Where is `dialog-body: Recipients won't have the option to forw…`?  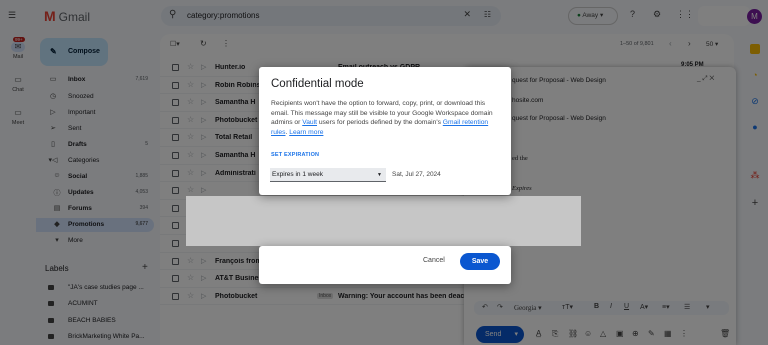 dialog-body: Recipients won't have the option to forw… is located at coordinates (382, 118).